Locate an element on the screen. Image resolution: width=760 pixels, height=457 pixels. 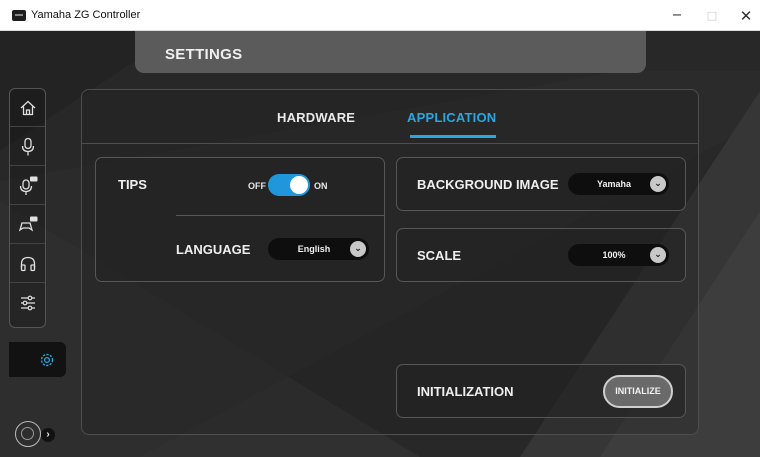
background-image-select: Yamaha ⌄ is located at coordinates (618, 184).